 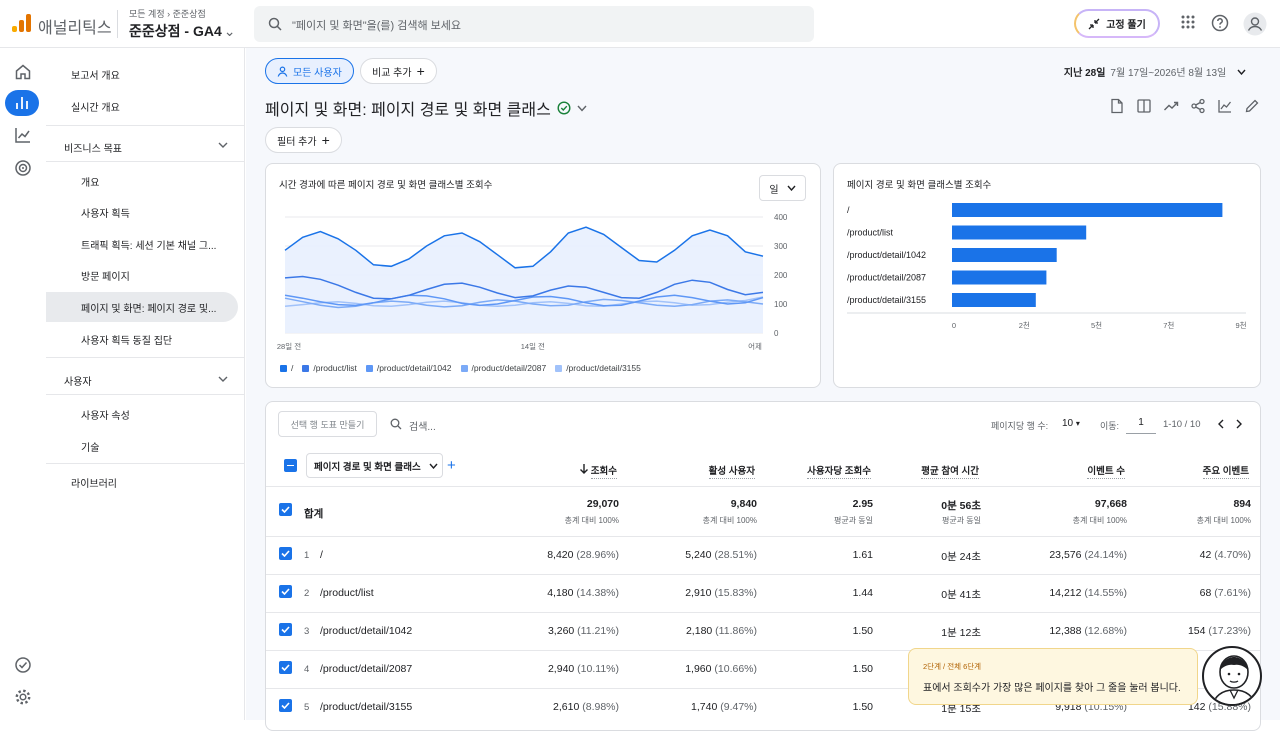 What do you see at coordinates (105, 212) in the screenshot?
I see `nav-user-acquisition: 사용자 획득` at bounding box center [105, 212].